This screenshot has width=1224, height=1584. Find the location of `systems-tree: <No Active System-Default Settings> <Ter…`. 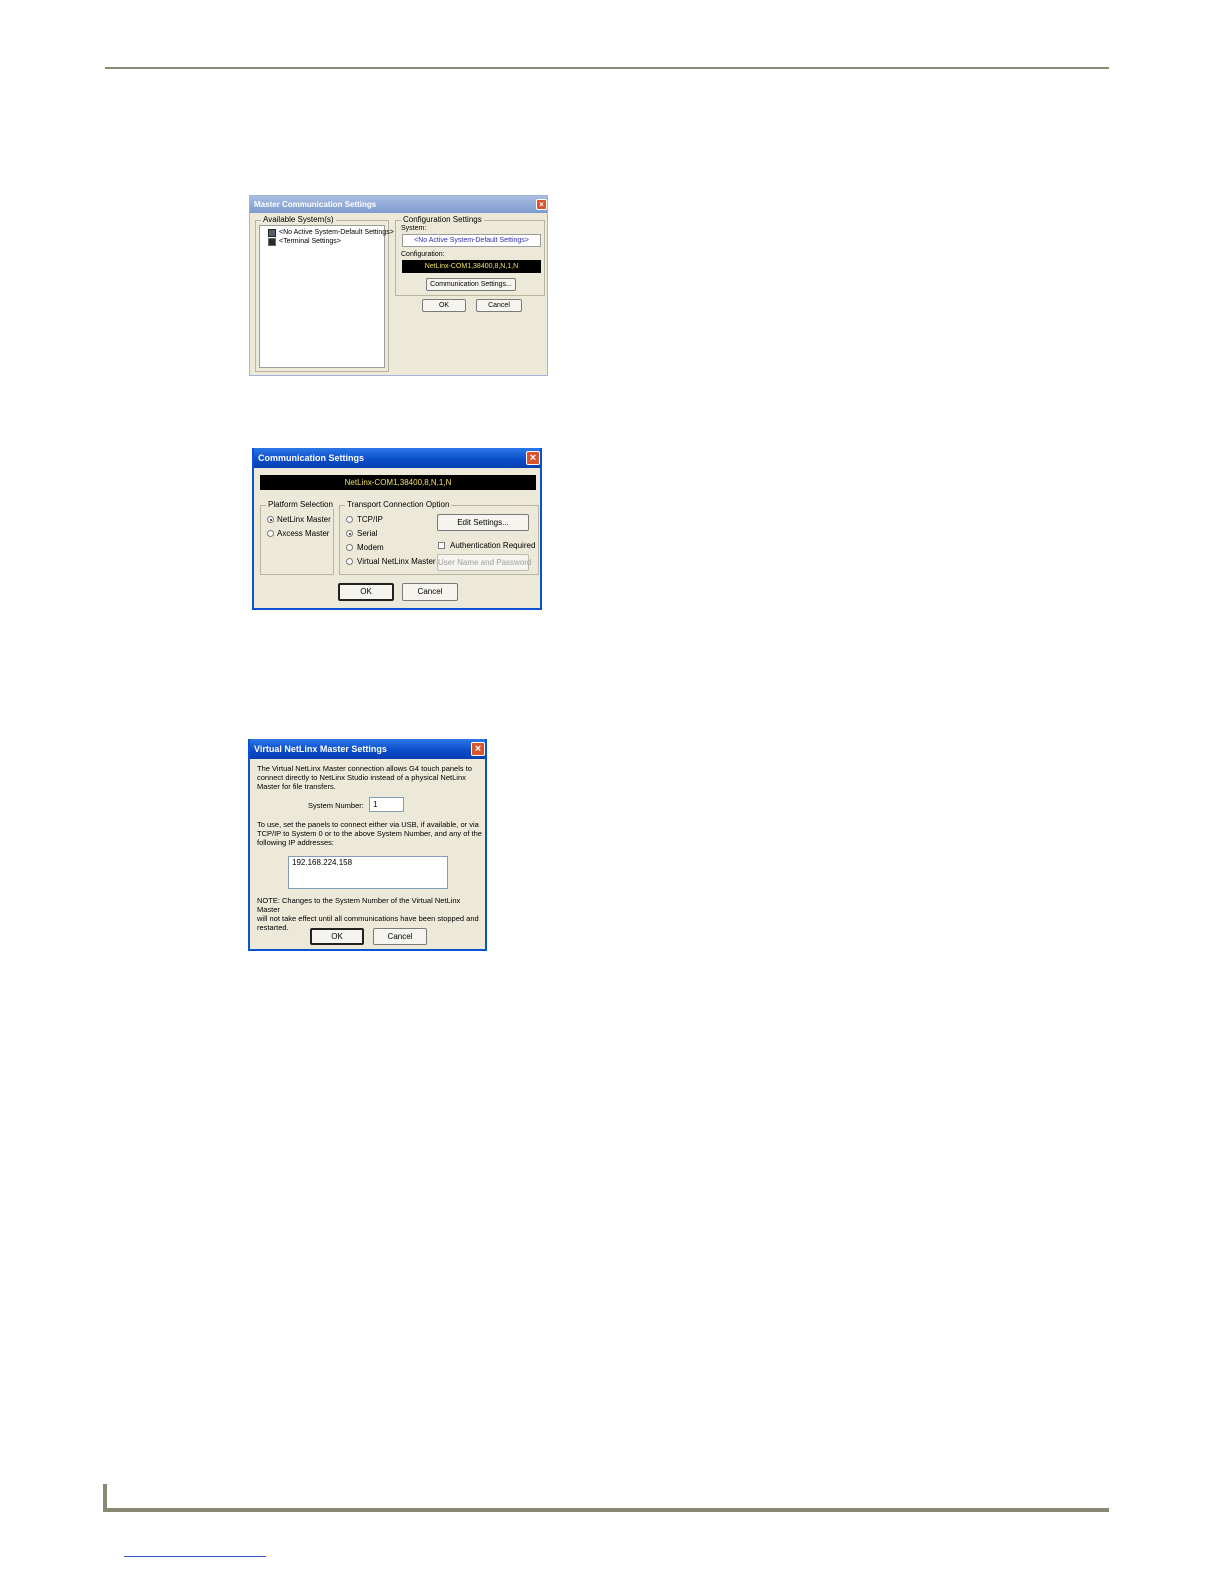

systems-tree: <No Active System-Default Settings> <Ter… is located at coordinates (326, 296).